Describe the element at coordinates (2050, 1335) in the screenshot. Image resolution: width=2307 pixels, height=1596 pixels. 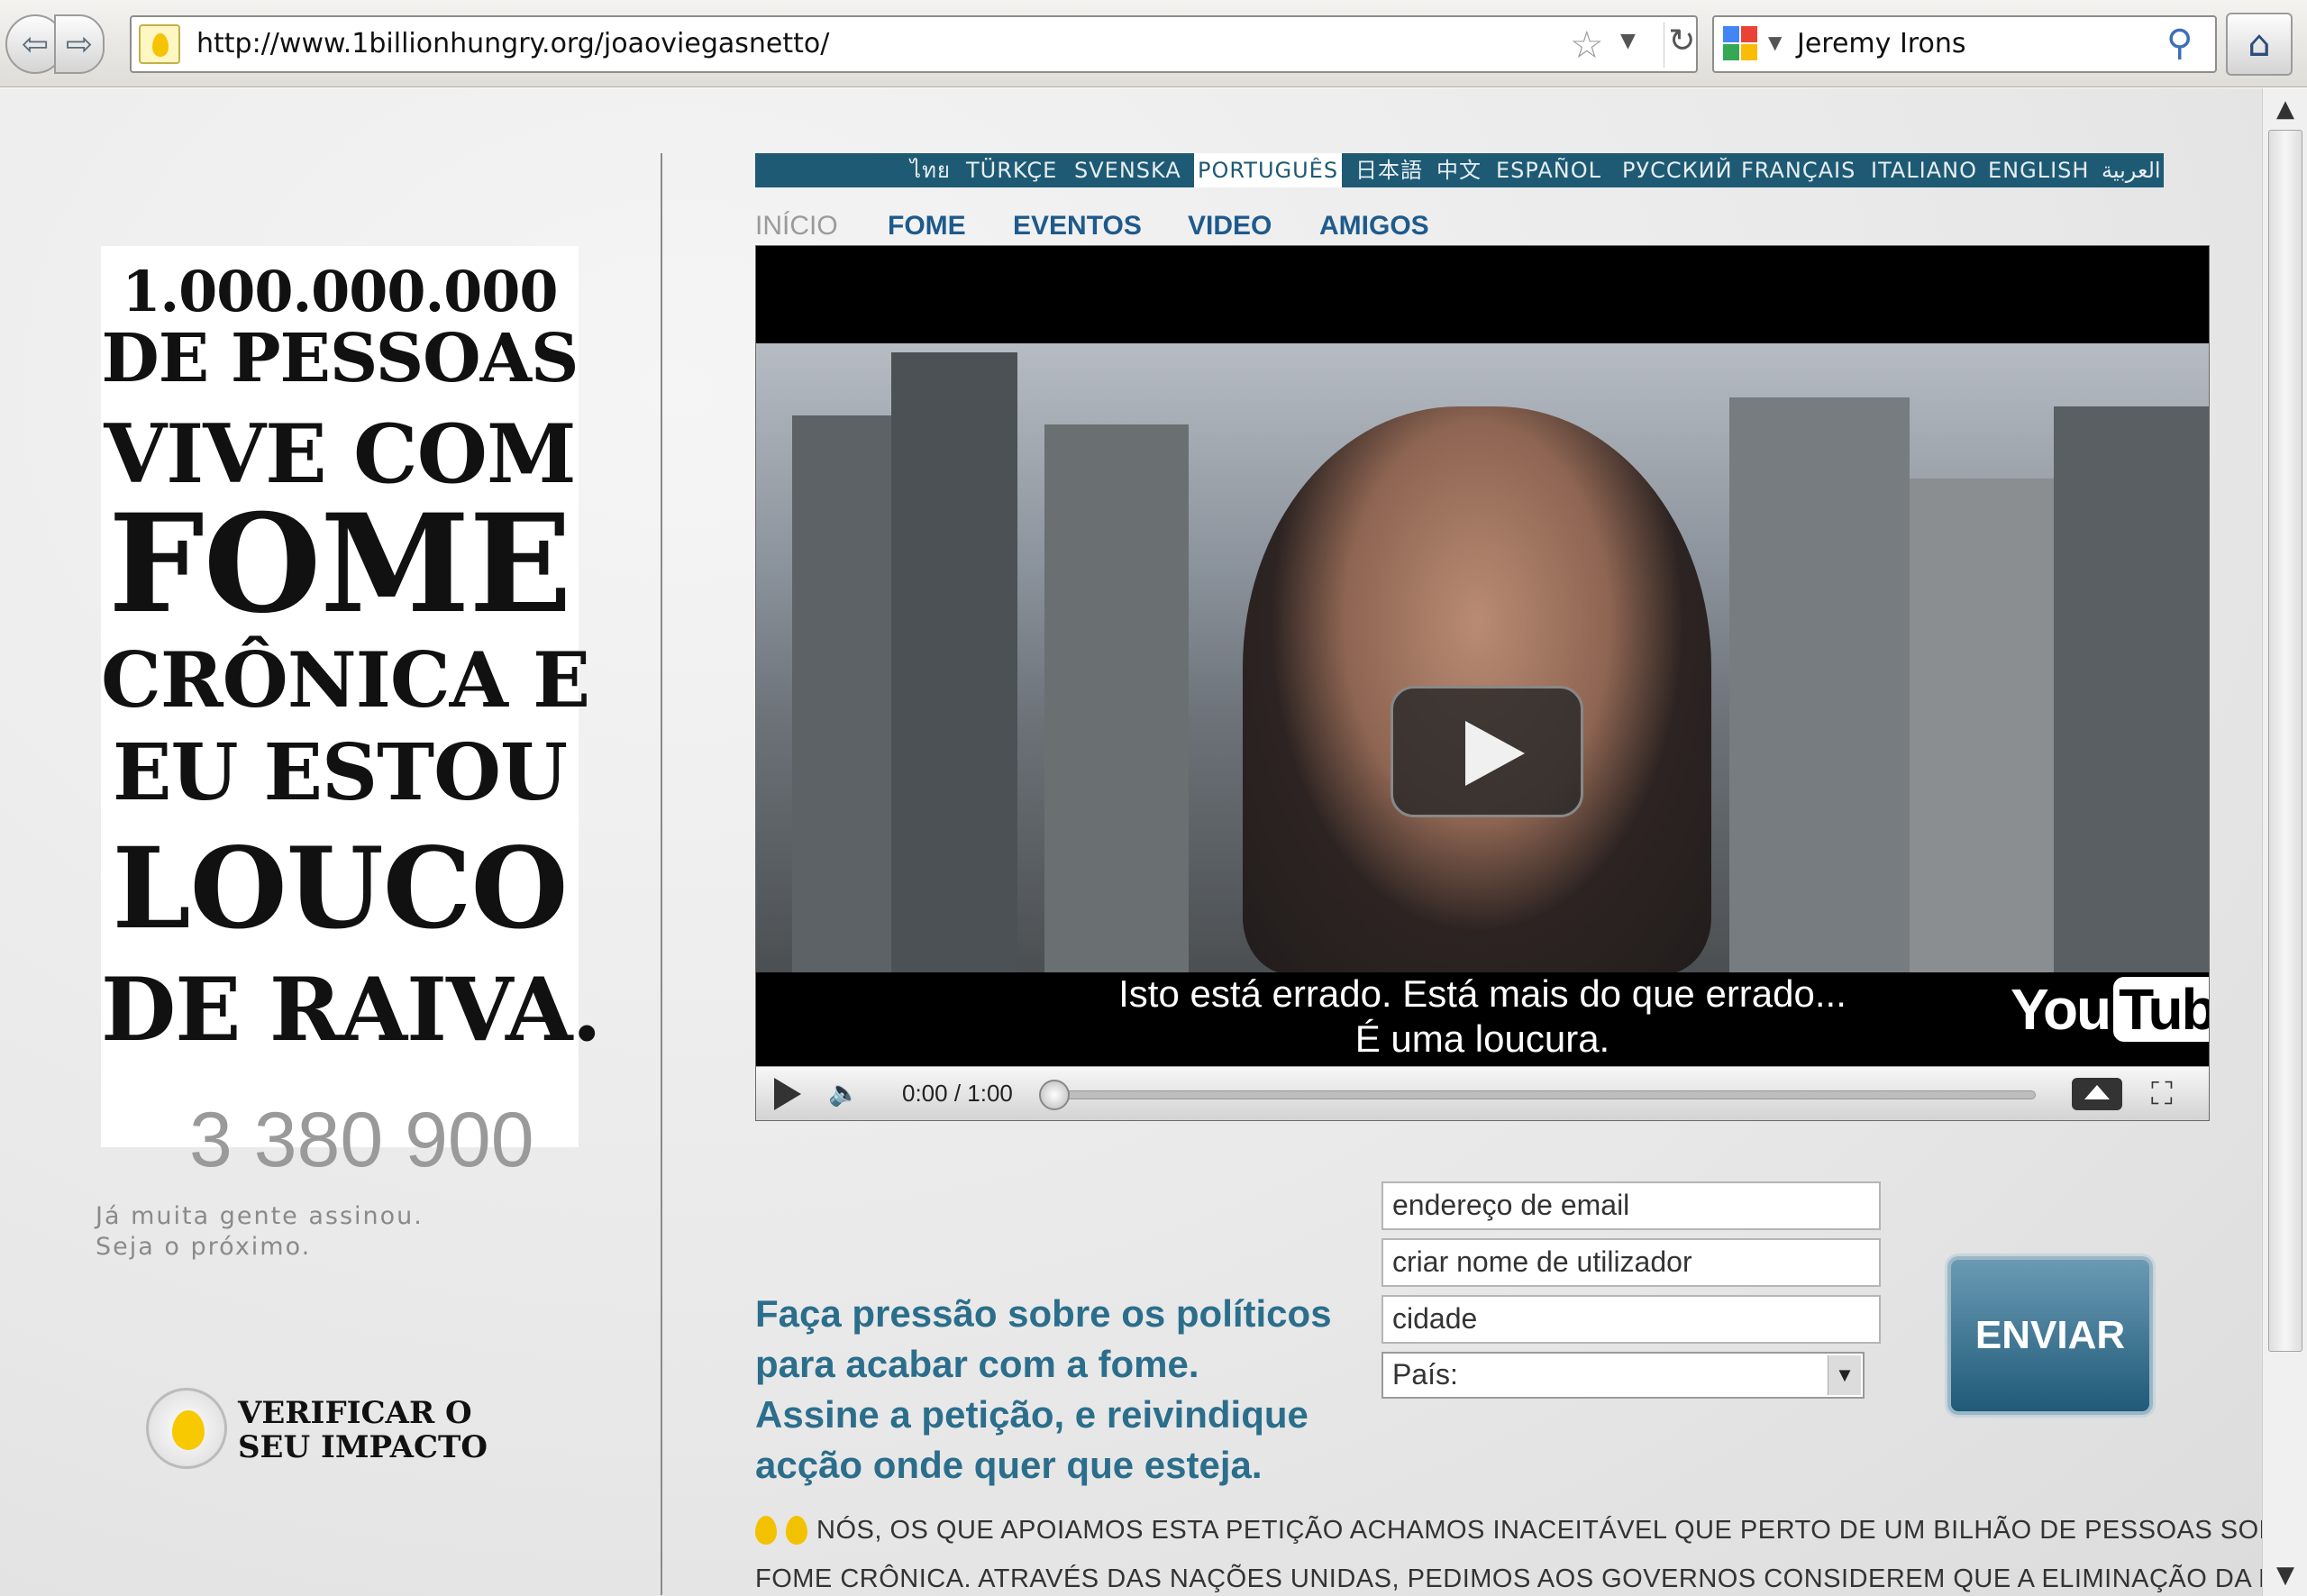
I see `submit-button: ENVIAR` at that location.